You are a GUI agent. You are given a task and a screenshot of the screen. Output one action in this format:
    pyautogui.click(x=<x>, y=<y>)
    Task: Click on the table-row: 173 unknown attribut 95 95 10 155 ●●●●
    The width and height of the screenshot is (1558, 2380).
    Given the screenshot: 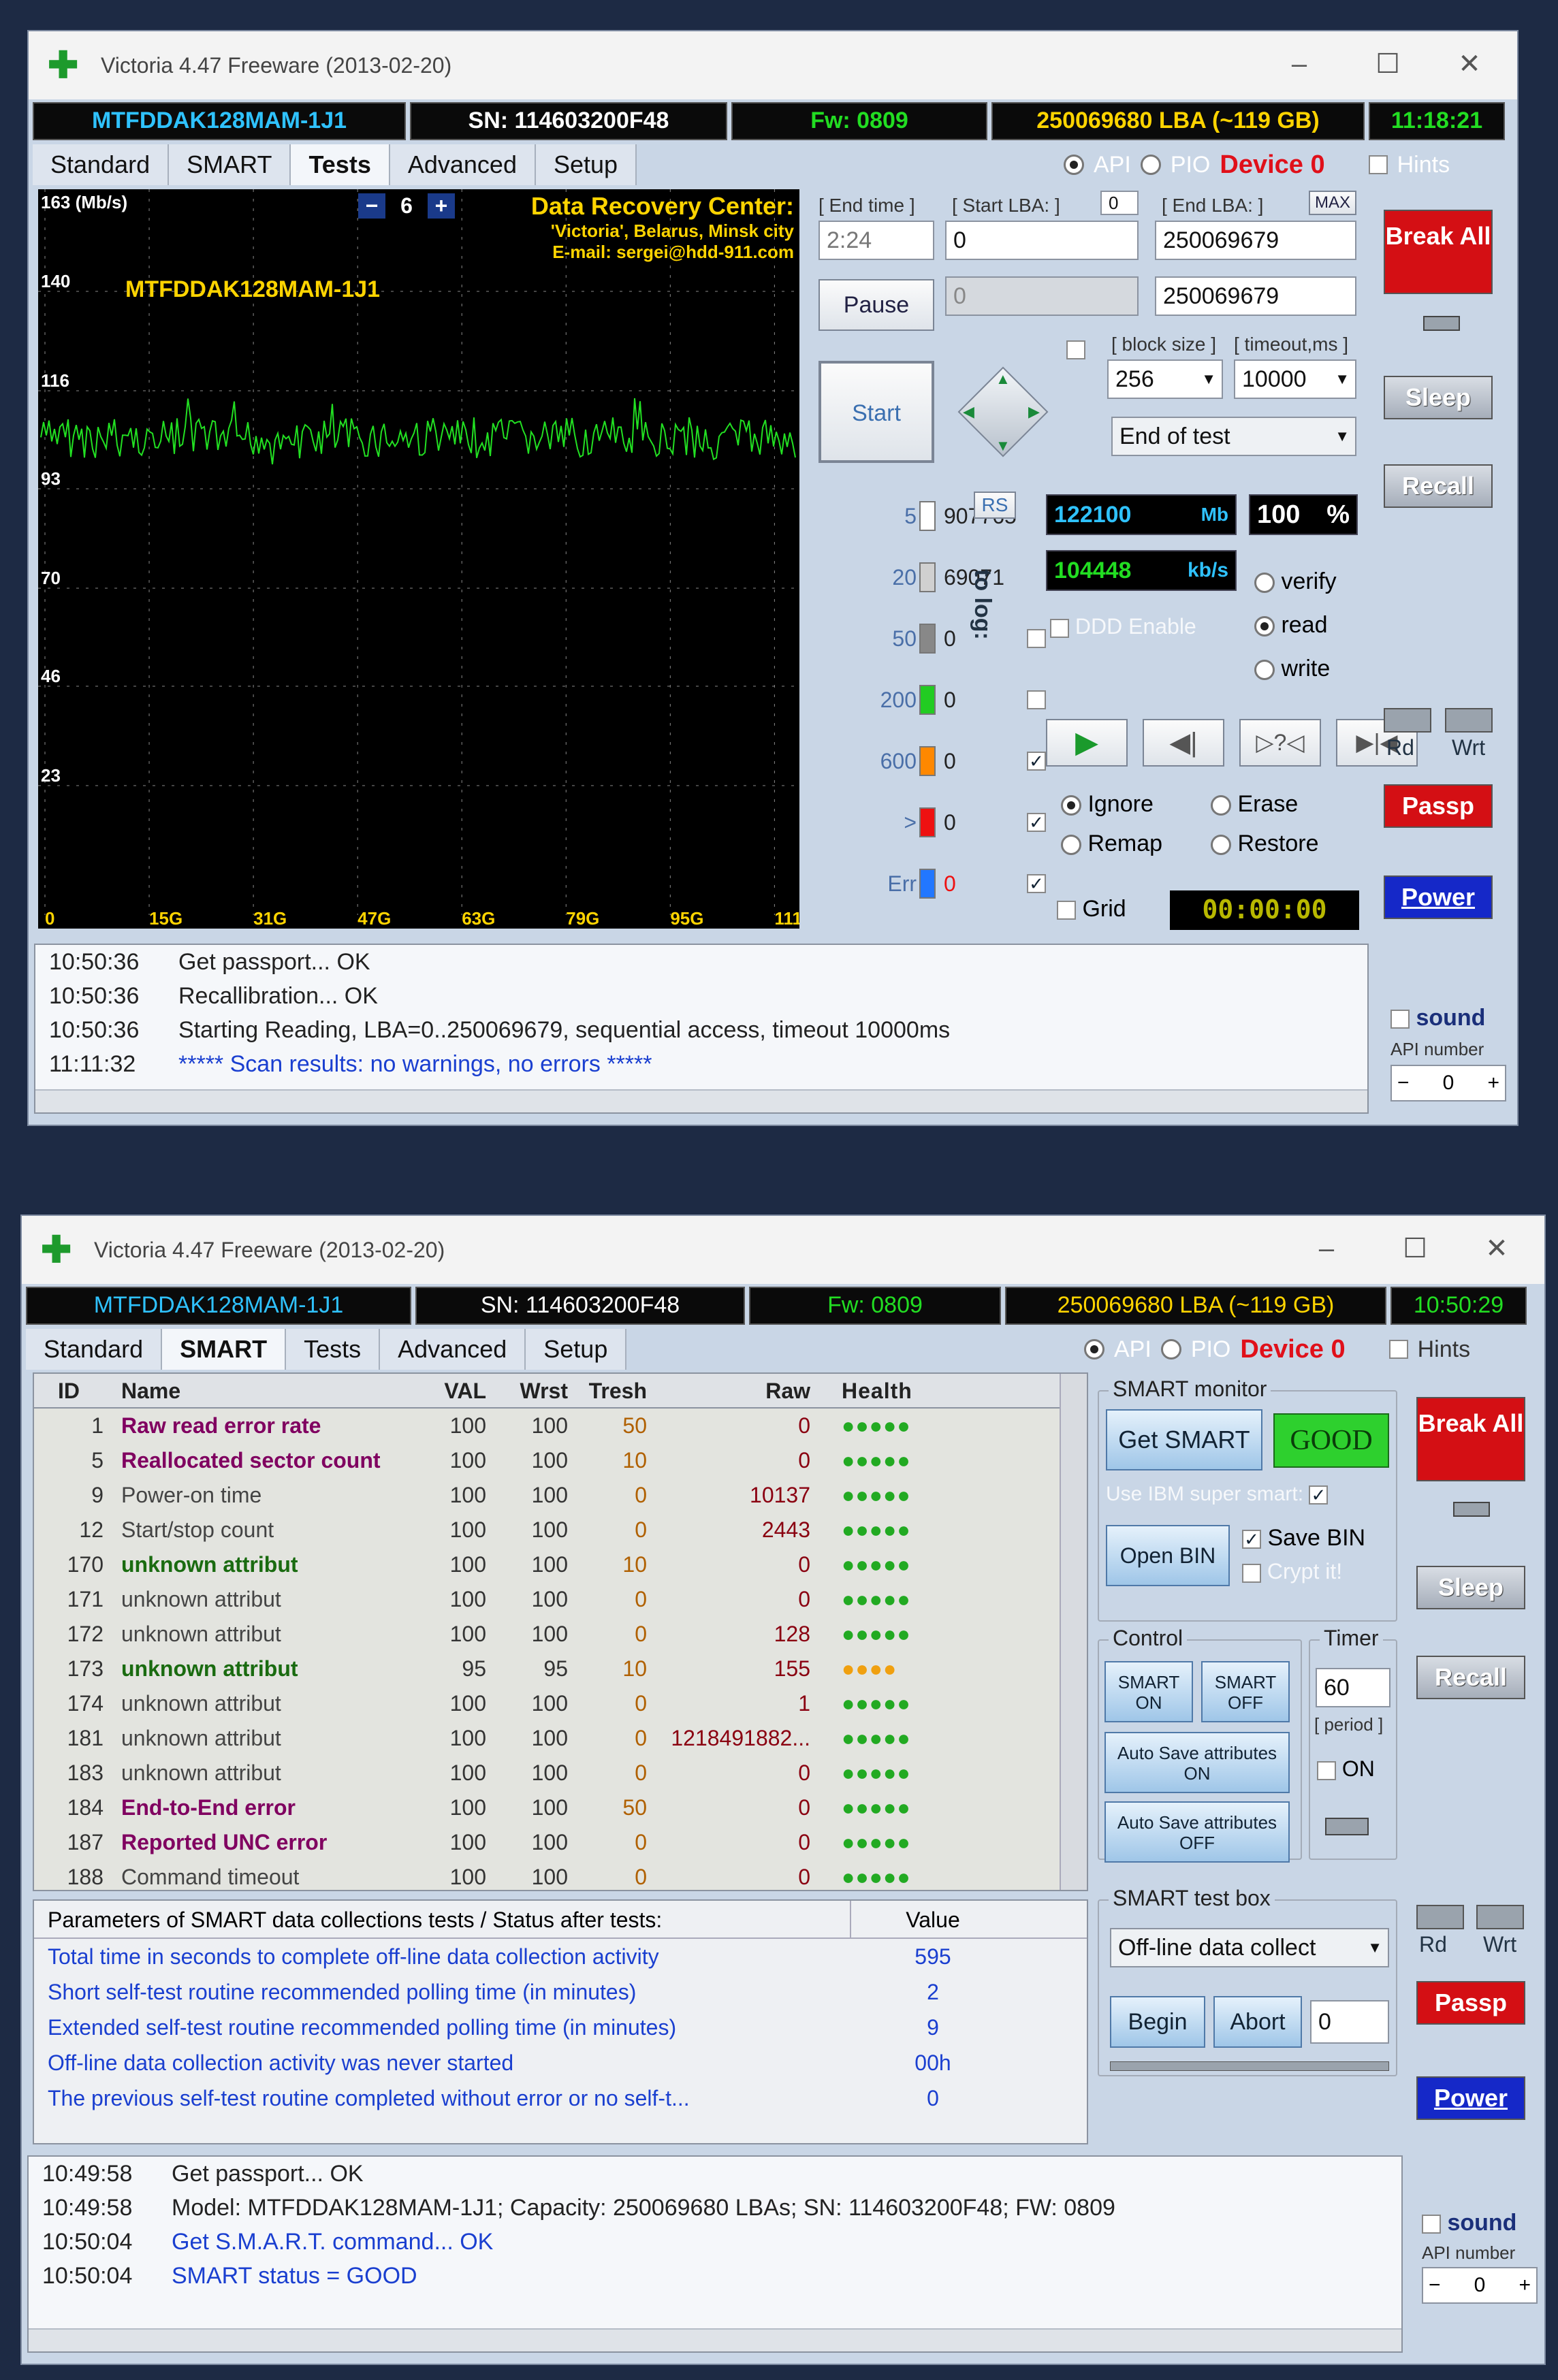 What is the action you would take?
    pyautogui.click(x=560, y=1669)
    